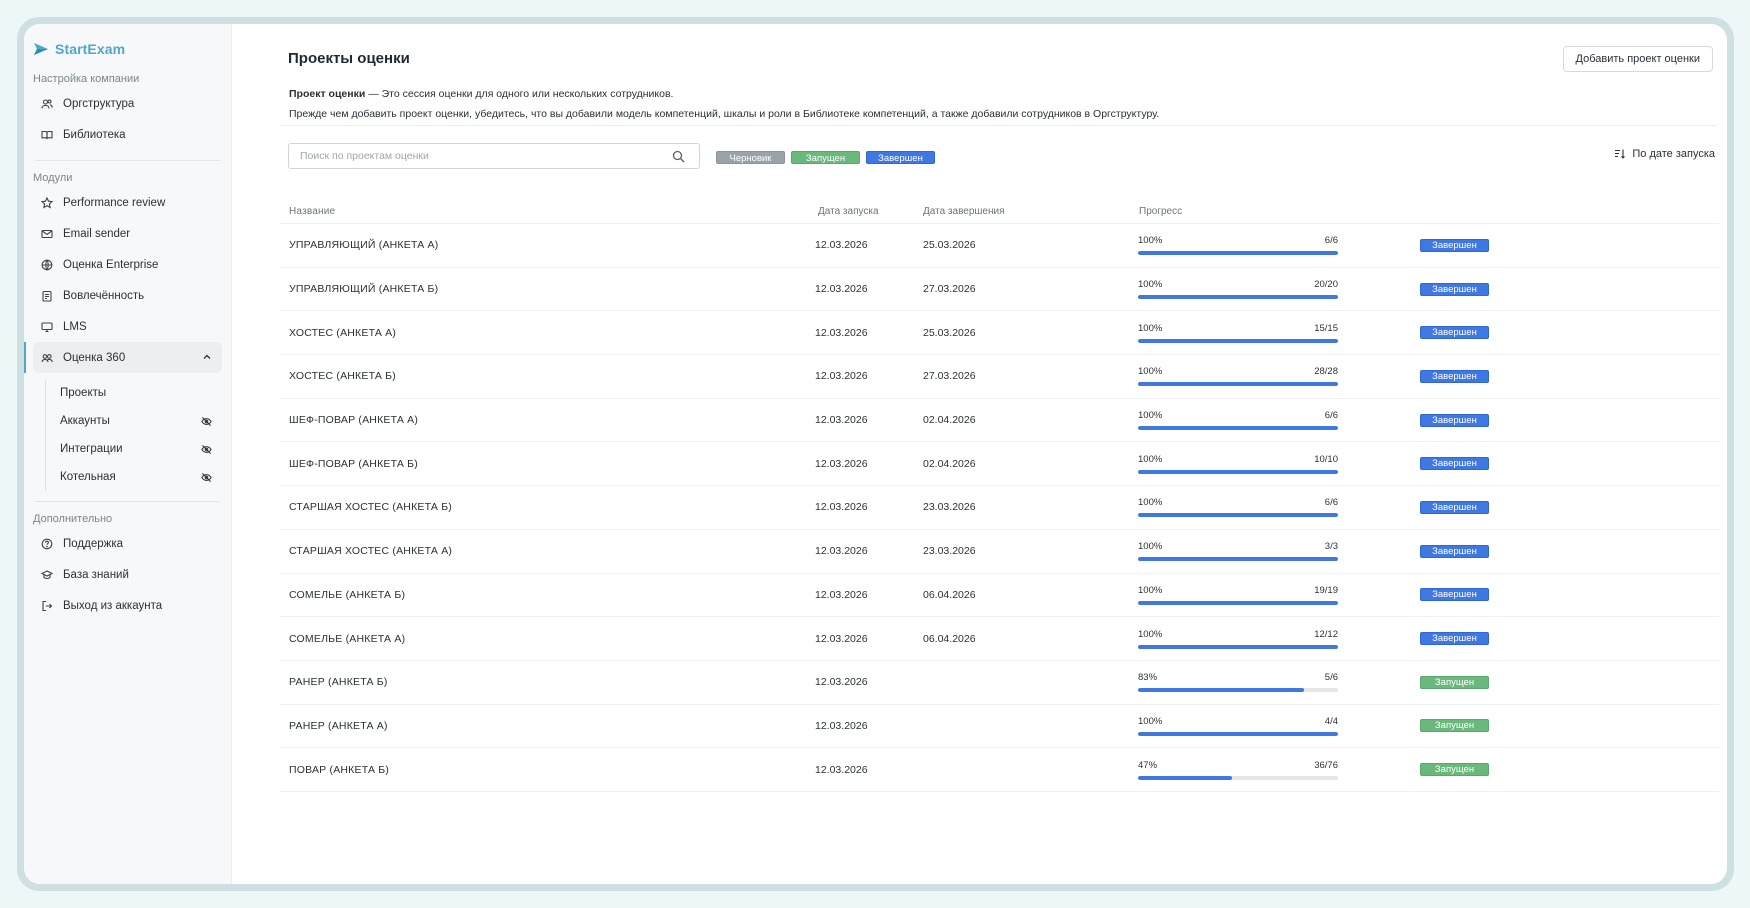  I want to click on sub-item-boiler-room: Котельная, so click(141, 477).